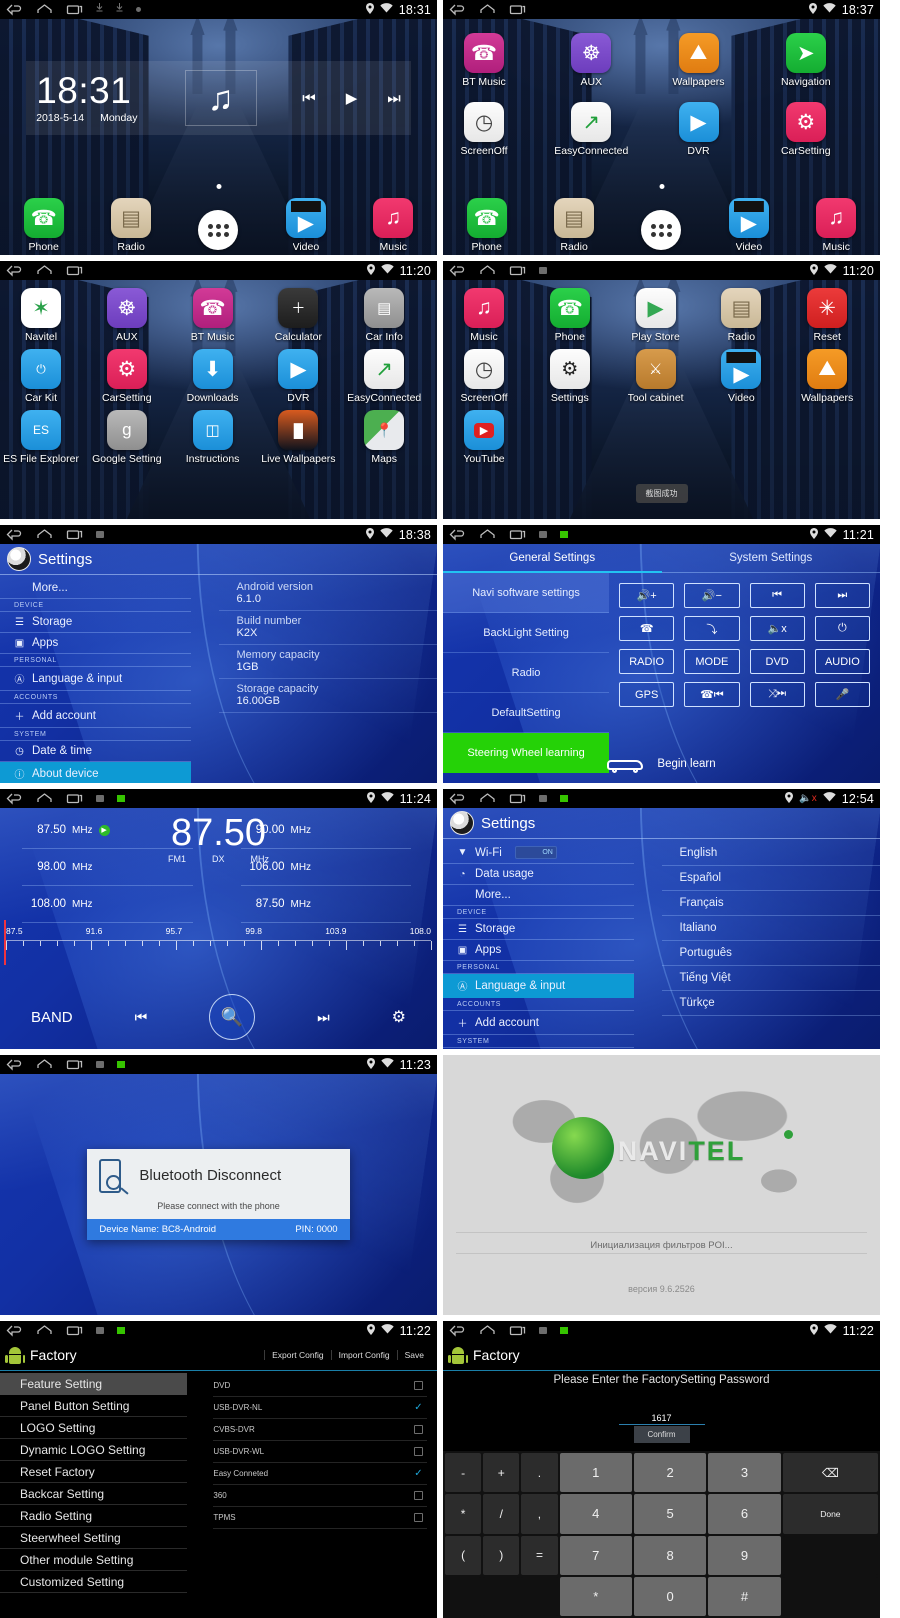 Image resolution: width=900 pixels, height=1618 pixels. What do you see at coordinates (744, 1555) in the screenshot?
I see `key-9: 9` at bounding box center [744, 1555].